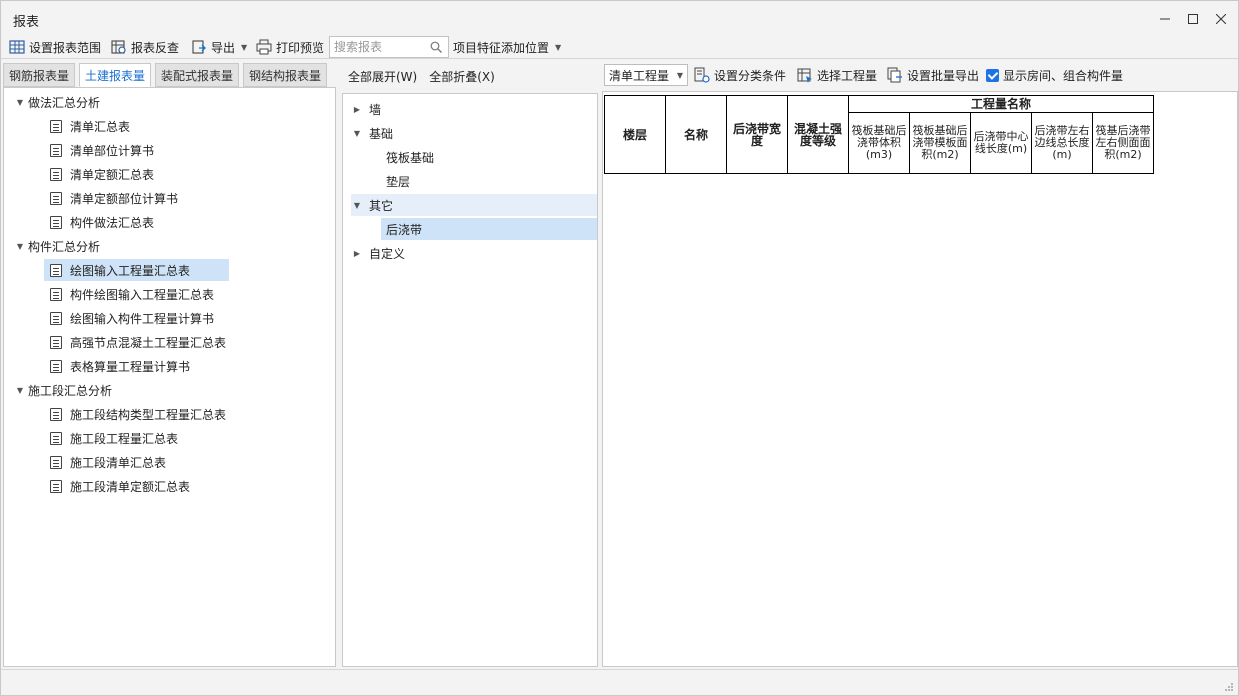 Image resolution: width=1239 pixels, height=696 pixels. Describe the element at coordinates (148, 414) in the screenshot. I see `tree-item-label: 施工段结构类型工程量汇总表` at that location.